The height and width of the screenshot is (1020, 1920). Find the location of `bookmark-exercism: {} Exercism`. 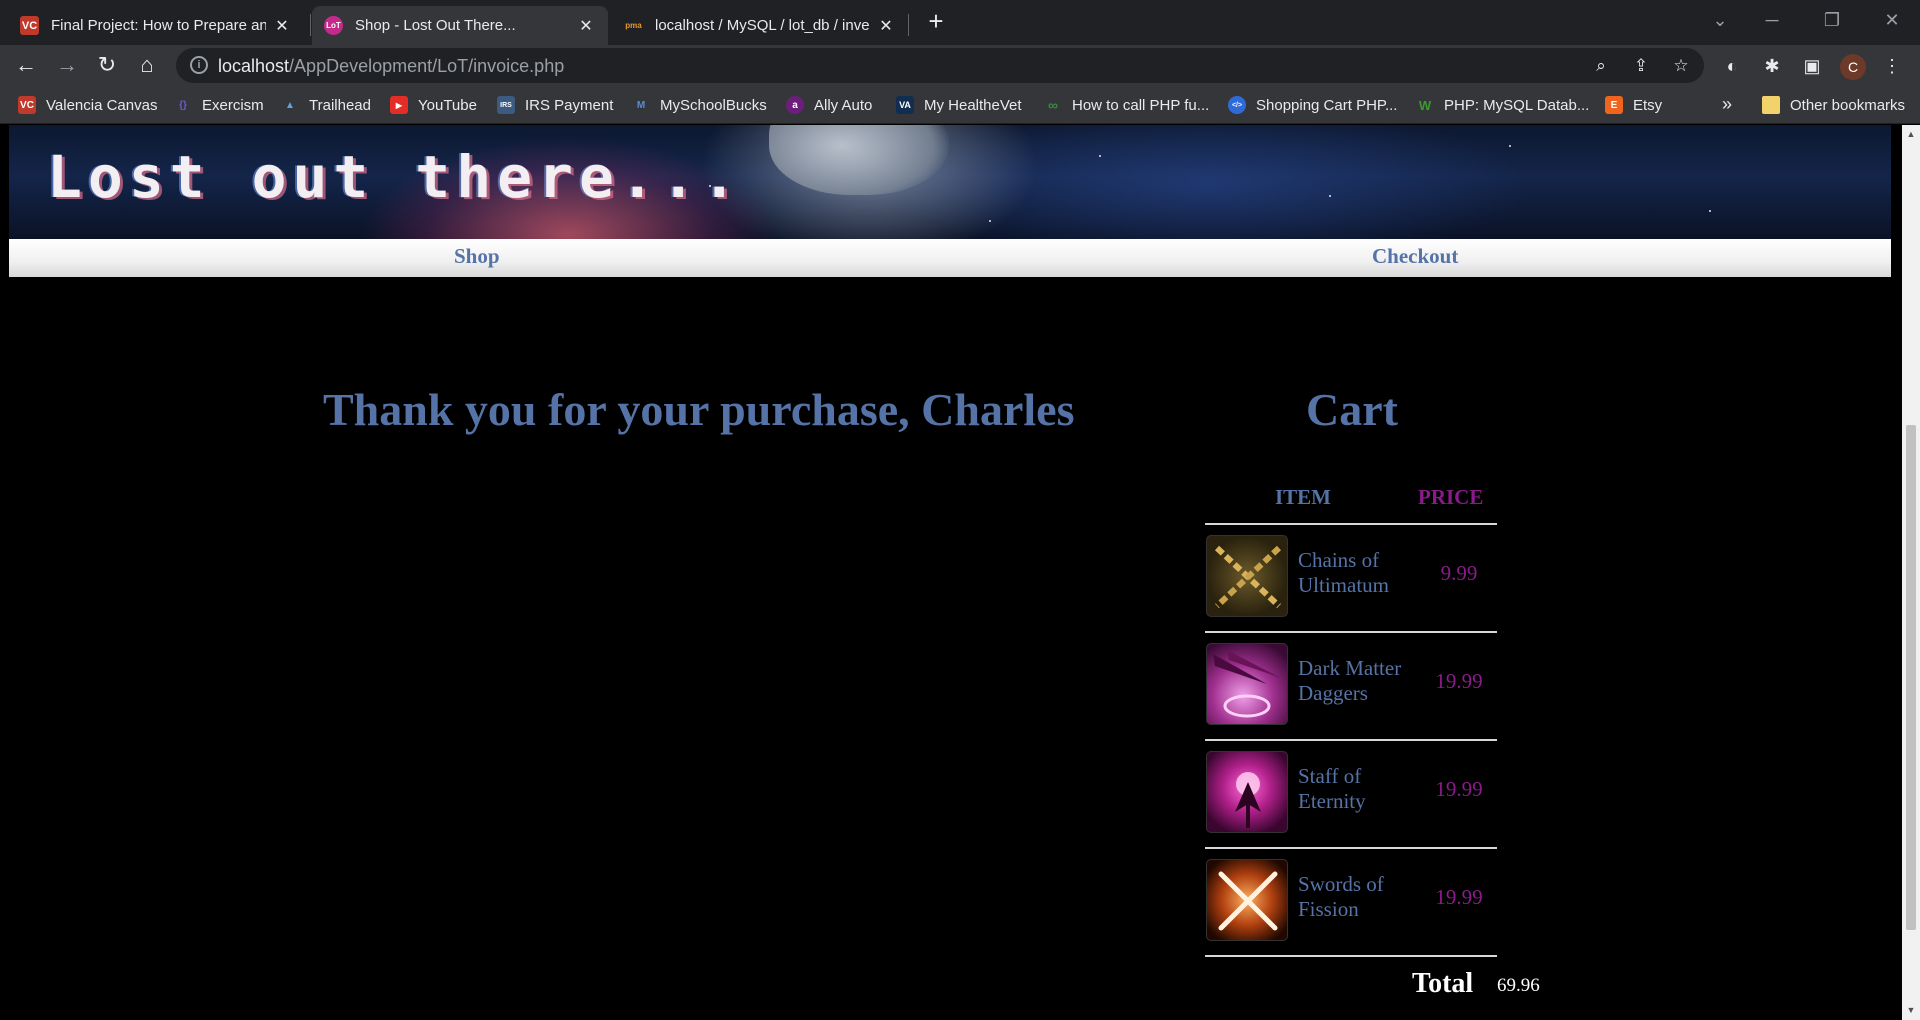

bookmark-exercism: {} Exercism is located at coordinates (219, 105).